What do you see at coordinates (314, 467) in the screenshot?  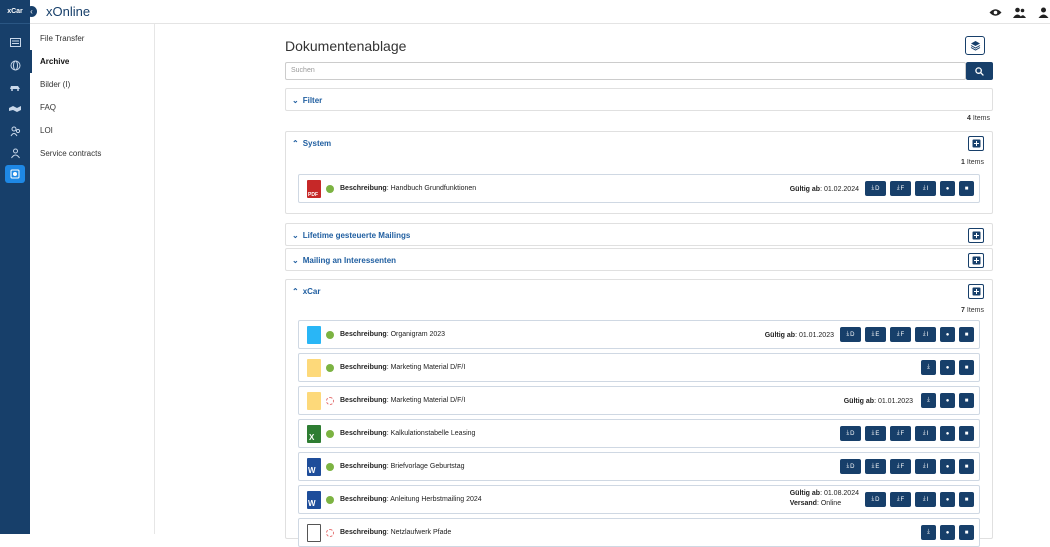 I see `word-file-icon: W` at bounding box center [314, 467].